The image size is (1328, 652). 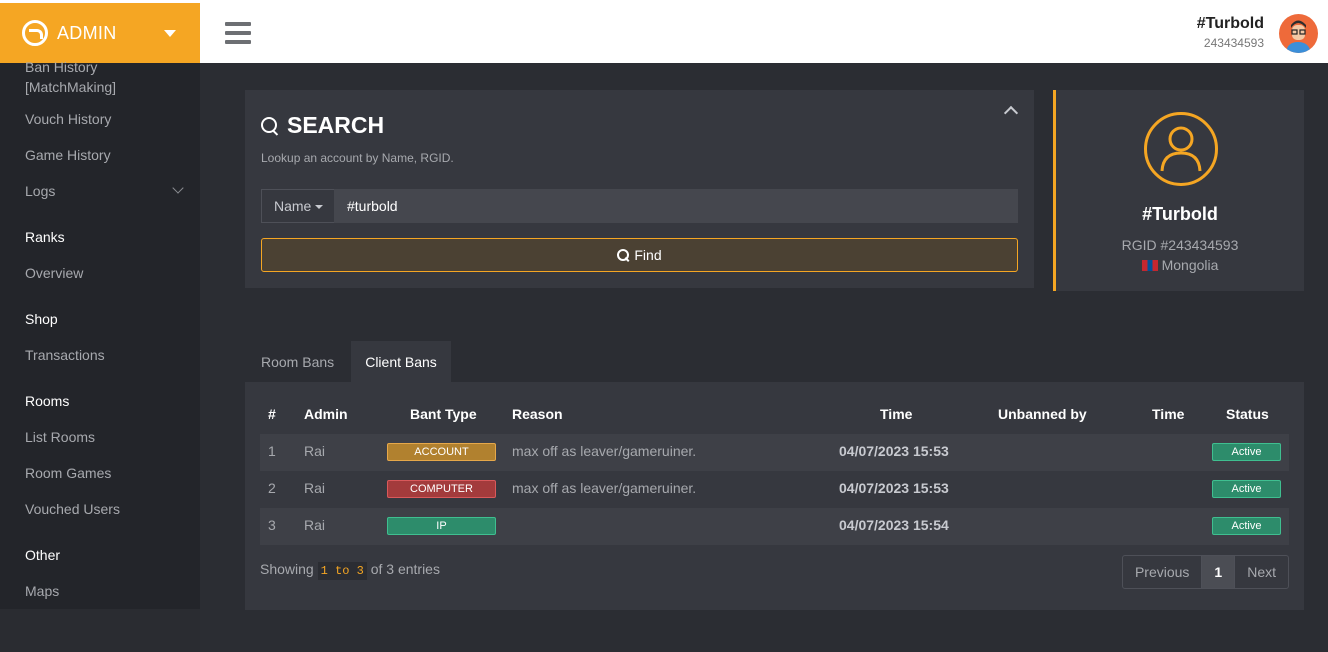 What do you see at coordinates (764, 33) in the screenshot?
I see `top-header: #Turbold 243434593` at bounding box center [764, 33].